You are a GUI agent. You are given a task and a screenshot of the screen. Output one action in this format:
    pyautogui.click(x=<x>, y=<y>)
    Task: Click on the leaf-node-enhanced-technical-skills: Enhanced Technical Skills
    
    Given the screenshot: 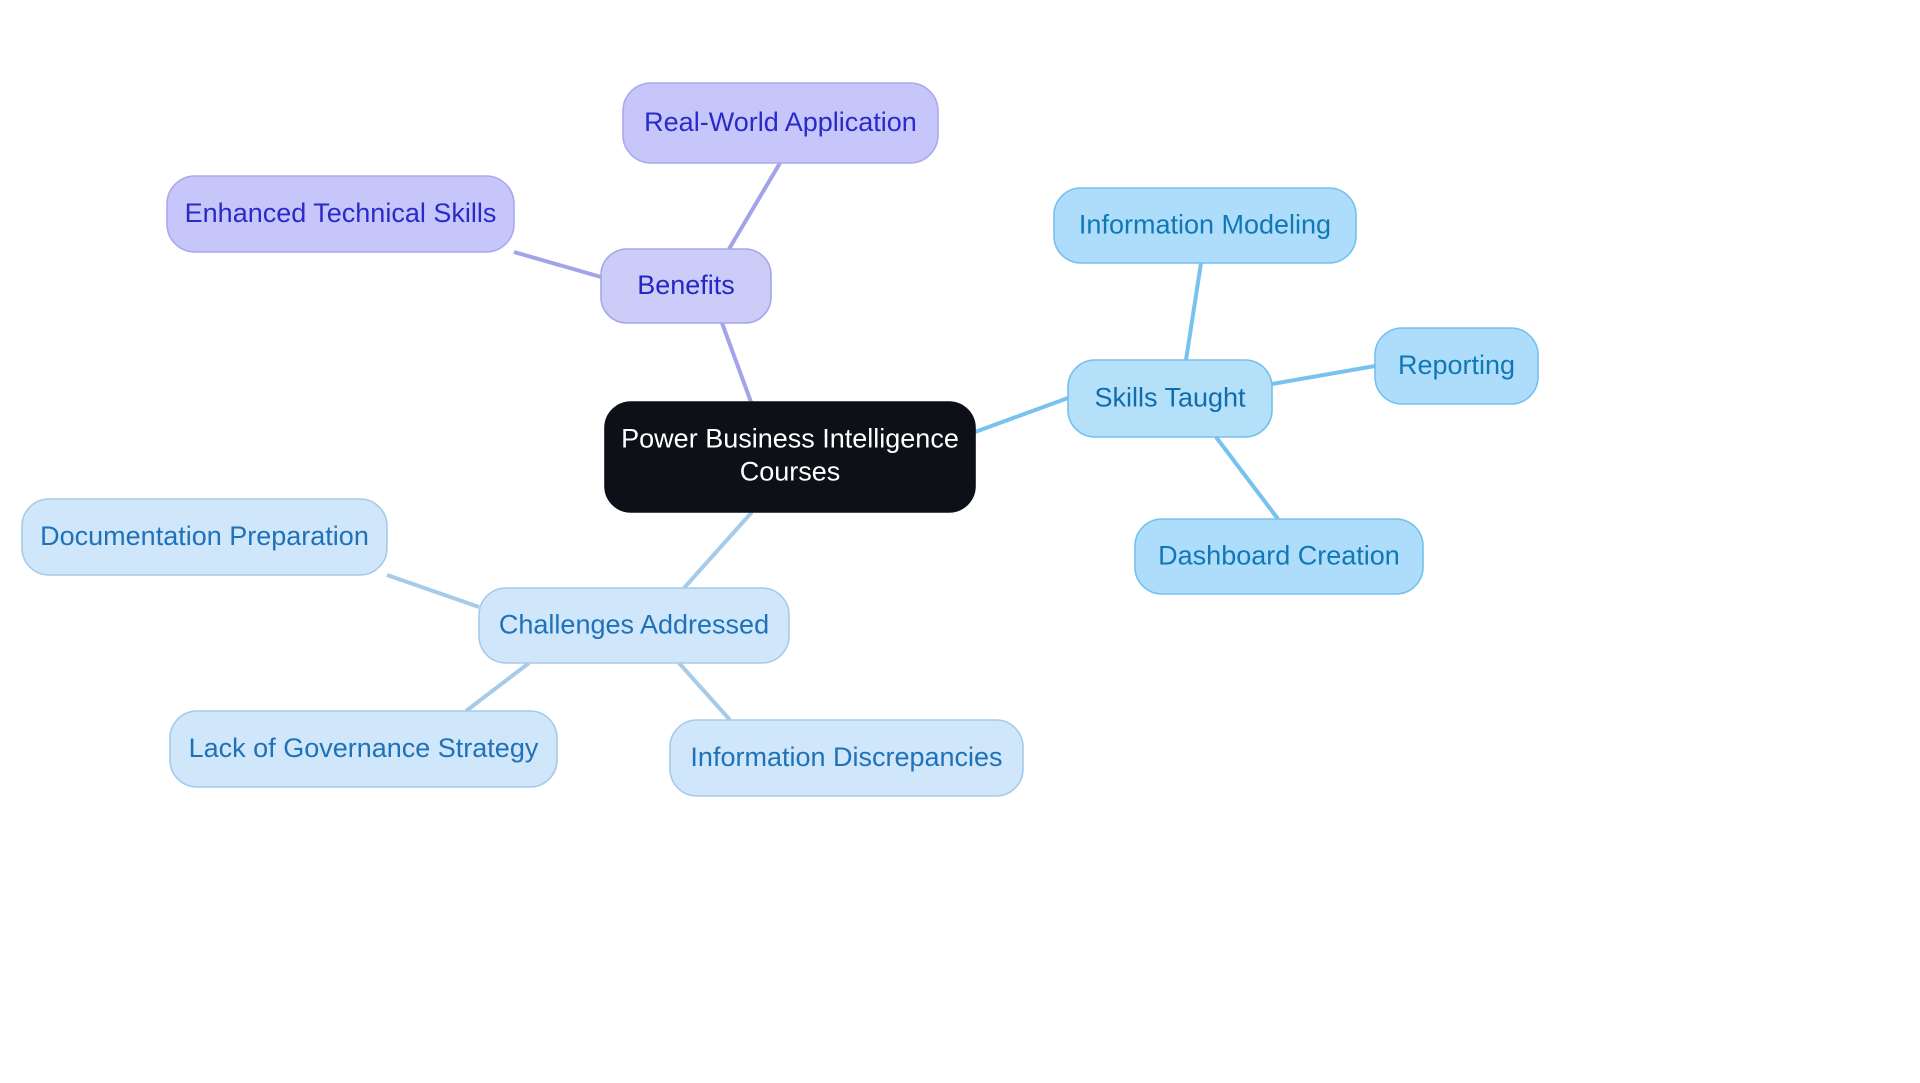 What is the action you would take?
    pyautogui.click(x=340, y=214)
    